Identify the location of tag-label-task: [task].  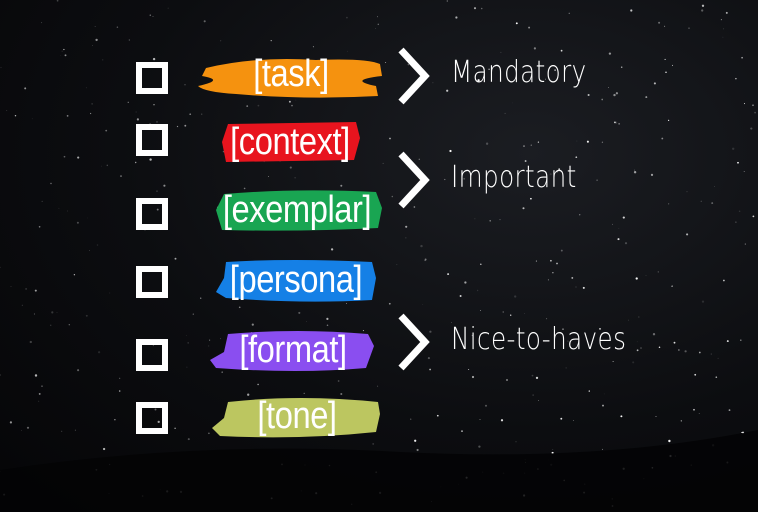
(291, 73).